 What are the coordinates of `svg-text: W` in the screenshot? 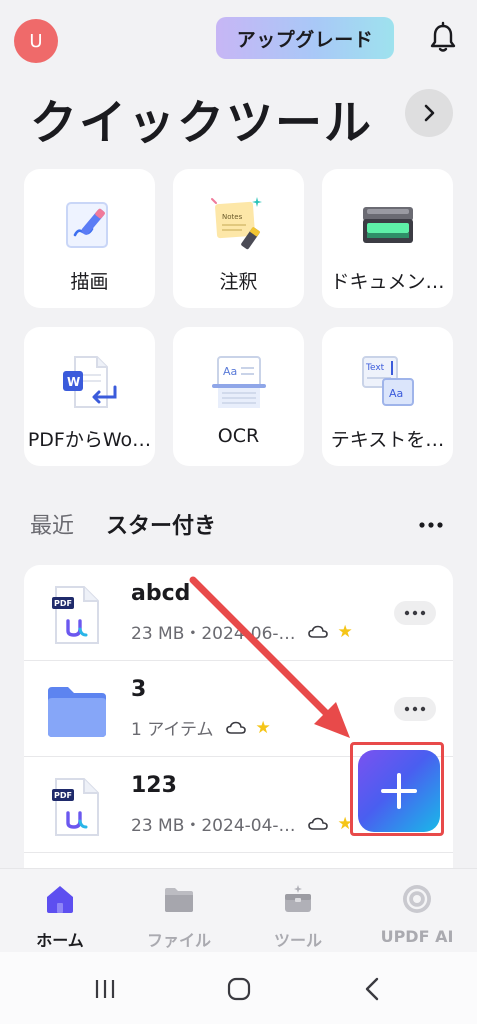 It's located at (73, 382).